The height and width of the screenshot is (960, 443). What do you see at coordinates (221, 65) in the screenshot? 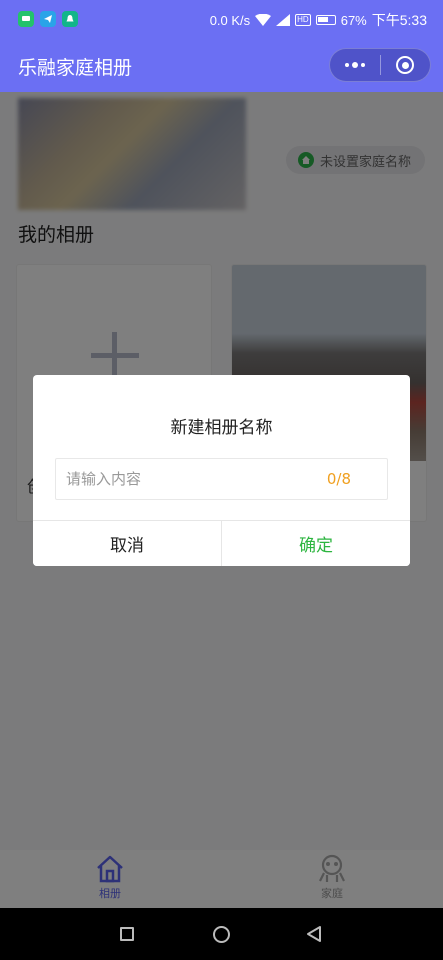
I see `navigation-bar: 乐融家庭相册` at bounding box center [221, 65].